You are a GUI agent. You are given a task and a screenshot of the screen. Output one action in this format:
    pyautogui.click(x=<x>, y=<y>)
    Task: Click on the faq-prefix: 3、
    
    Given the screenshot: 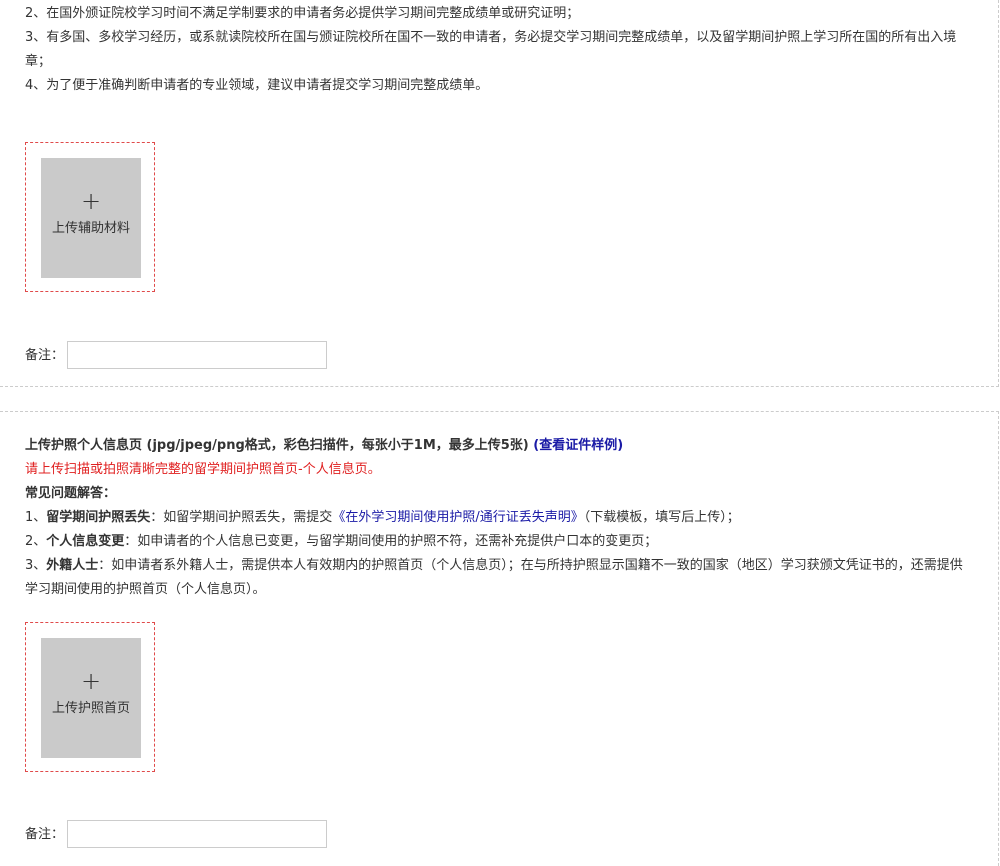 What is the action you would take?
    pyautogui.click(x=36, y=565)
    